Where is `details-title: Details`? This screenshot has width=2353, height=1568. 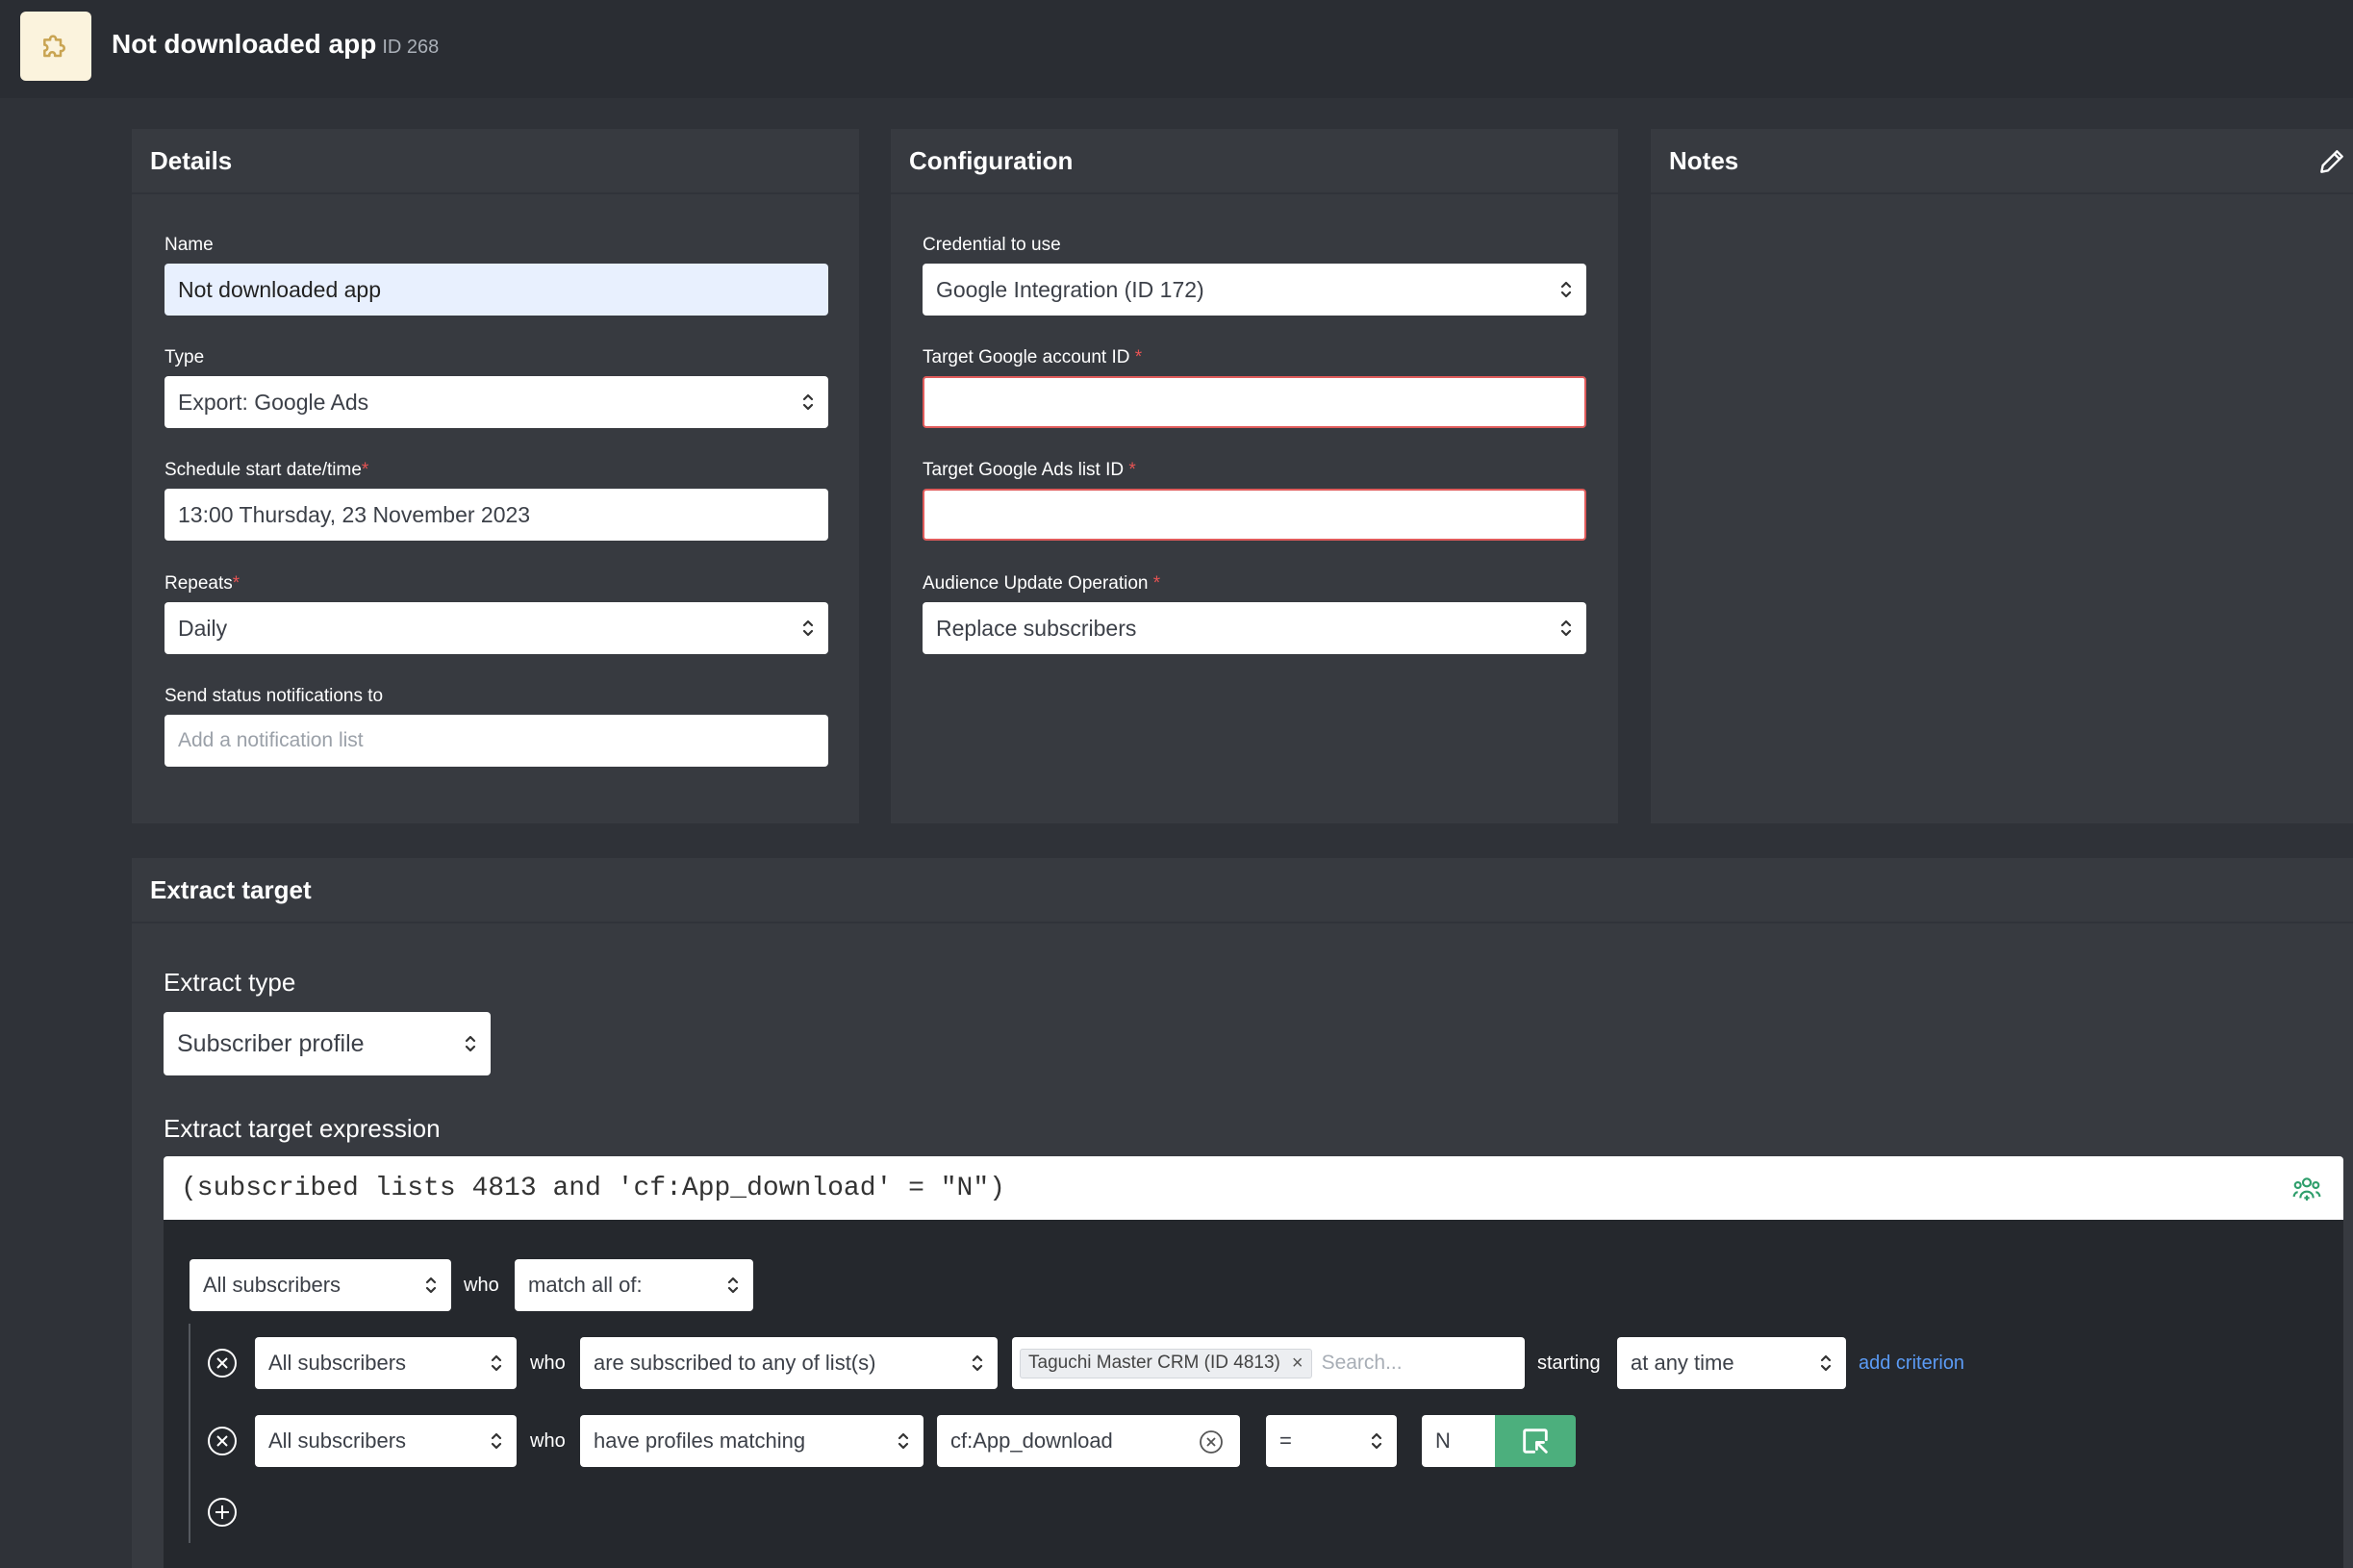
details-title: Details is located at coordinates (495, 161).